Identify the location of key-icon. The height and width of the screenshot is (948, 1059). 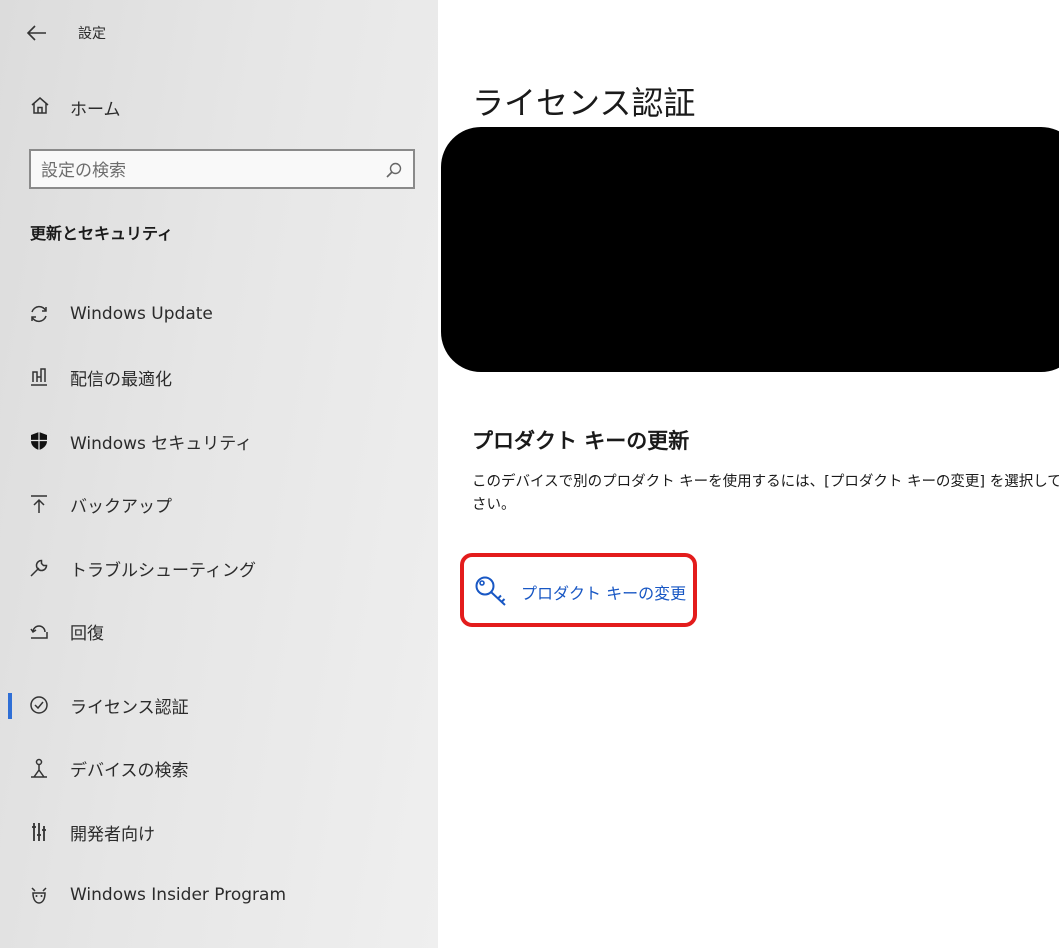
(492, 592).